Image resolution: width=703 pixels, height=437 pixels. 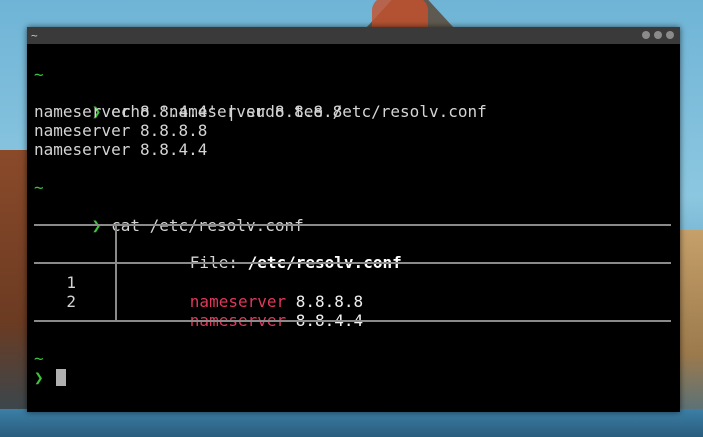 What do you see at coordinates (352, 225) in the screenshot?
I see `table-border-top` at bounding box center [352, 225].